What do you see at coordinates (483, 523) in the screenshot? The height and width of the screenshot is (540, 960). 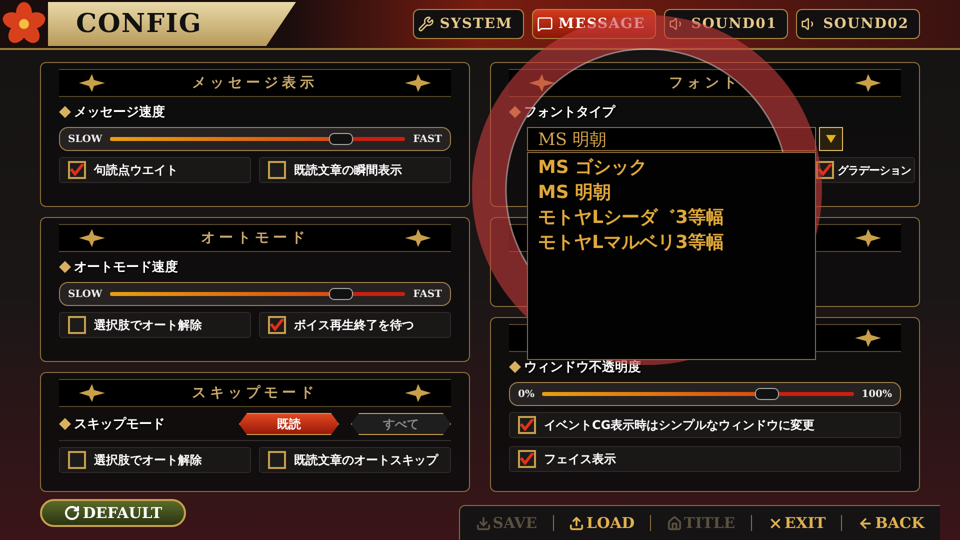 I see `tray-down-icon` at bounding box center [483, 523].